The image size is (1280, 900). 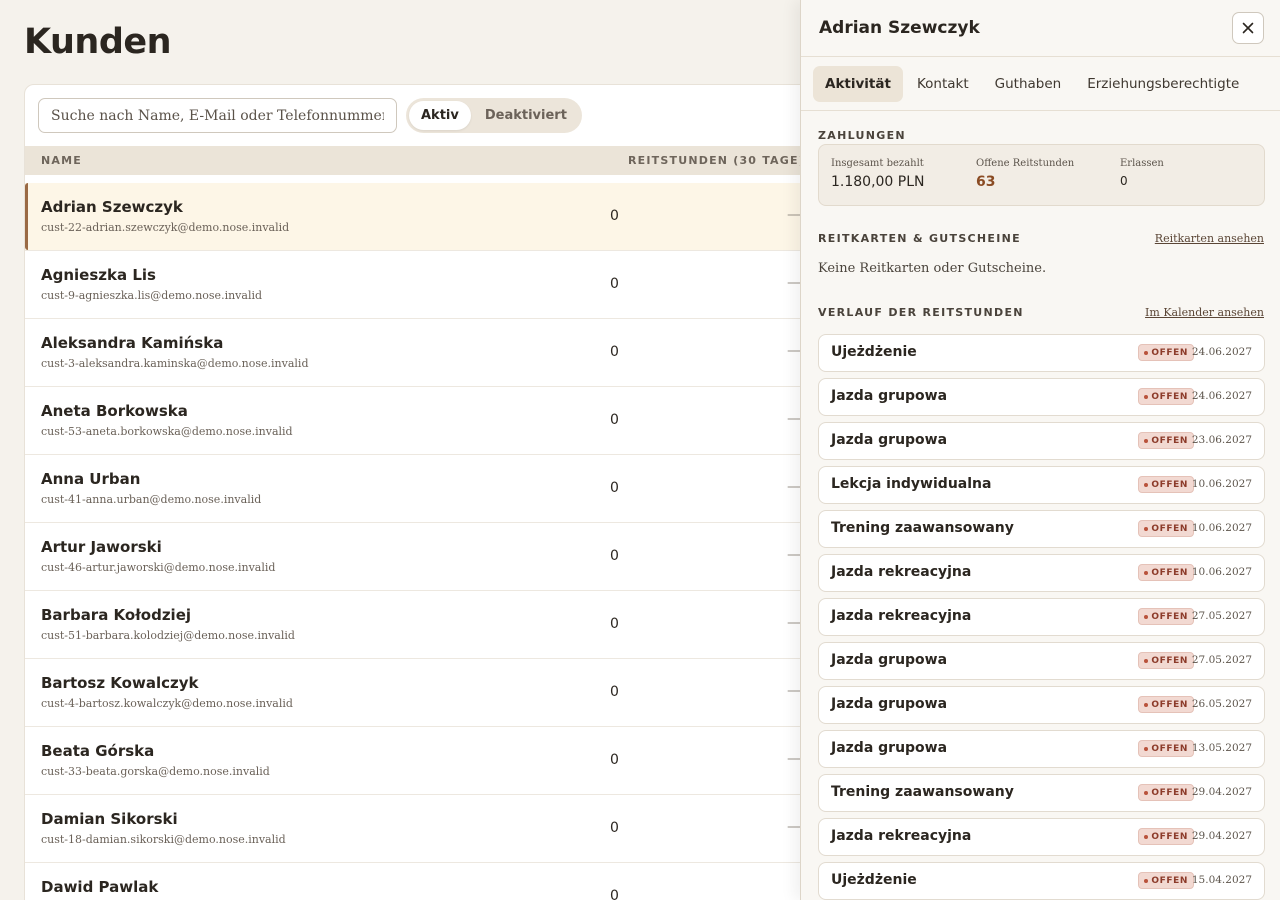 I want to click on status-filter: Aktiv Deaktiviert, so click(x=494, y=115).